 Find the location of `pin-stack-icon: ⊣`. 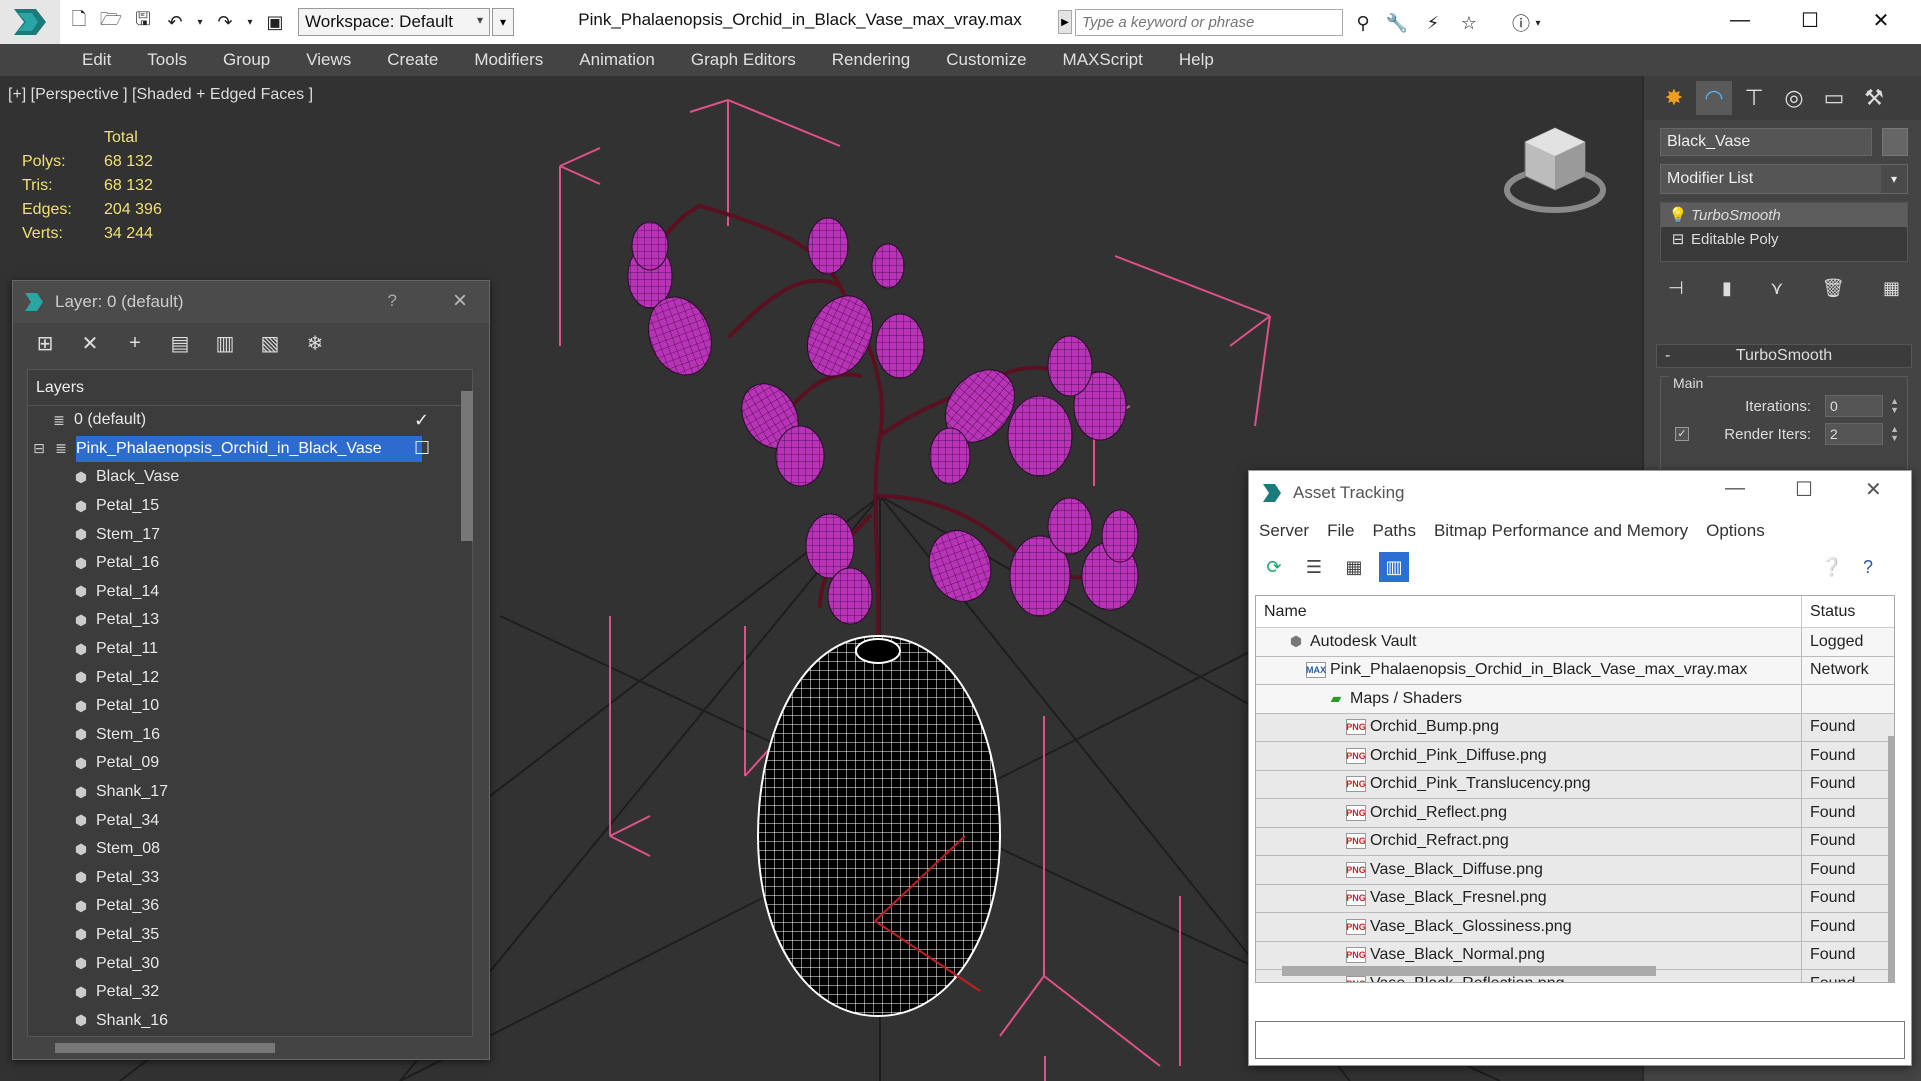

pin-stack-icon: ⊣ is located at coordinates (1676, 288).